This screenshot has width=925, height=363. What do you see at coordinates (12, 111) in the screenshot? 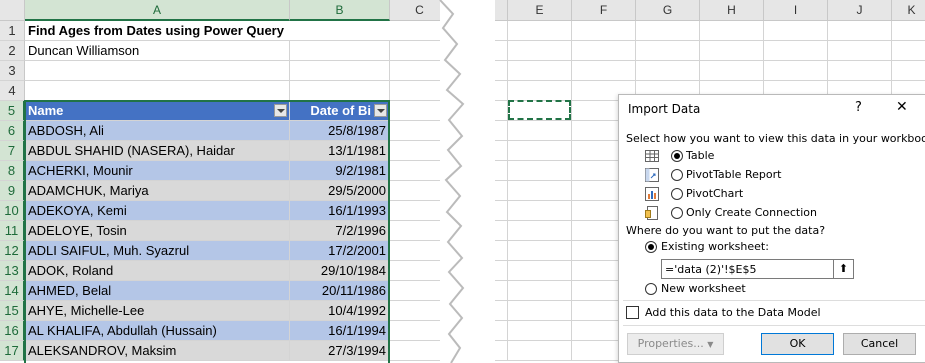
I see `row-header: 5` at bounding box center [12, 111].